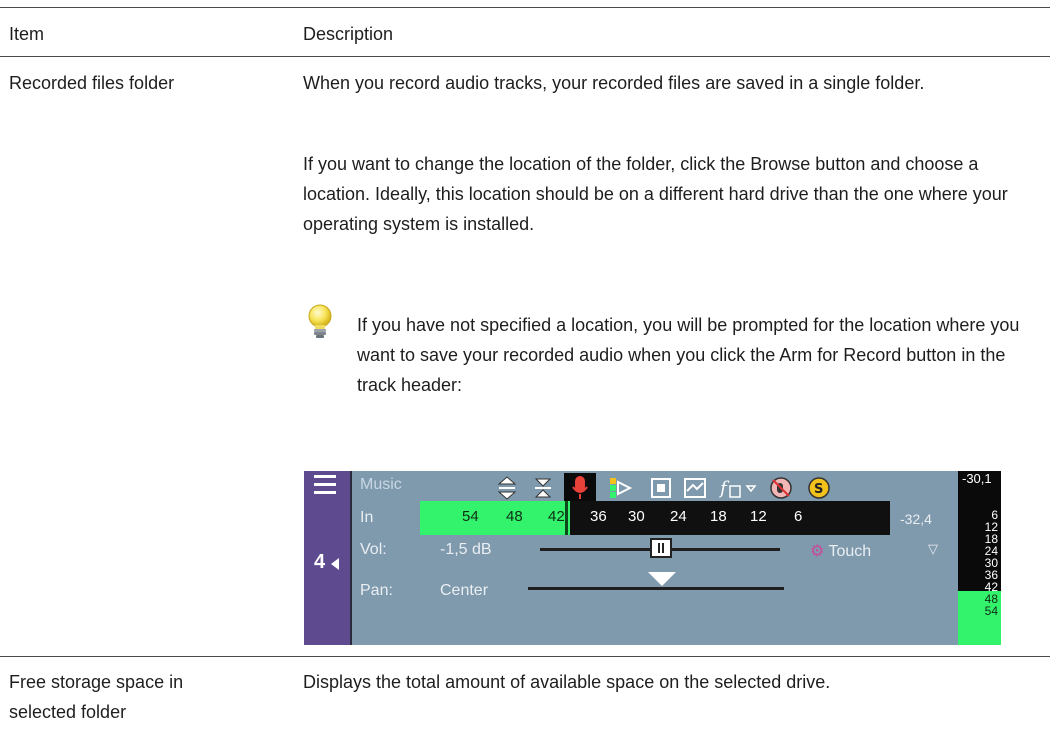  What do you see at coordinates (661, 488) in the screenshot?
I see `fx-bypass-icon` at bounding box center [661, 488].